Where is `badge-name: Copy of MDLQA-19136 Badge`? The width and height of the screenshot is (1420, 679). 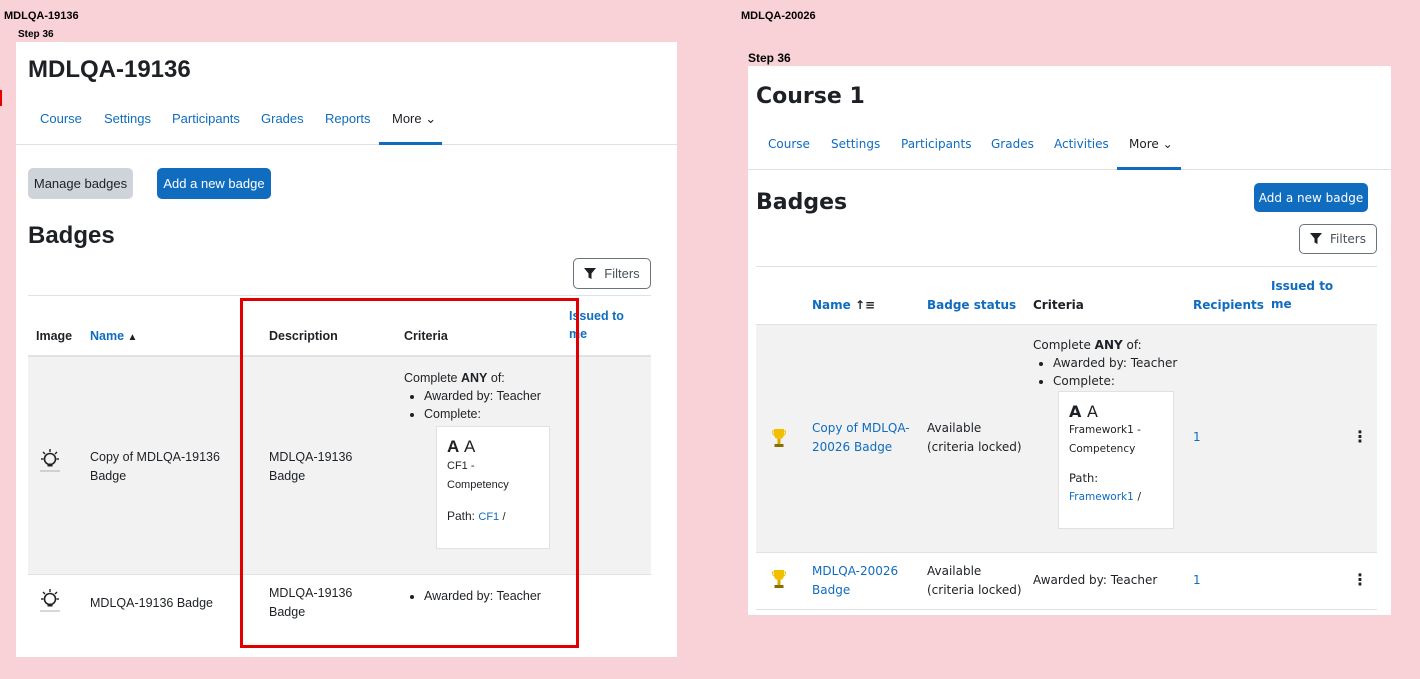
badge-name: Copy of MDLQA-19136 Badge is located at coordinates (155, 466).